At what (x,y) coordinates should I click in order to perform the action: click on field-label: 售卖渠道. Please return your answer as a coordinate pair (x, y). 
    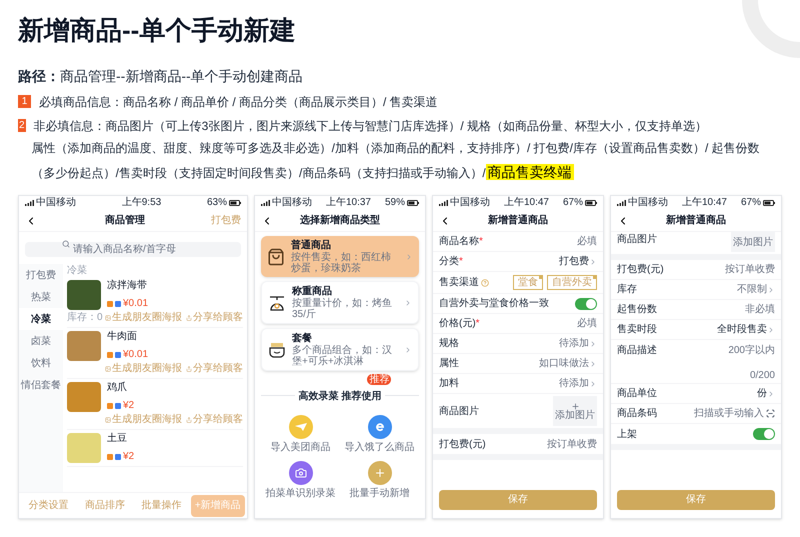
    Looking at the image, I should click on (459, 283).